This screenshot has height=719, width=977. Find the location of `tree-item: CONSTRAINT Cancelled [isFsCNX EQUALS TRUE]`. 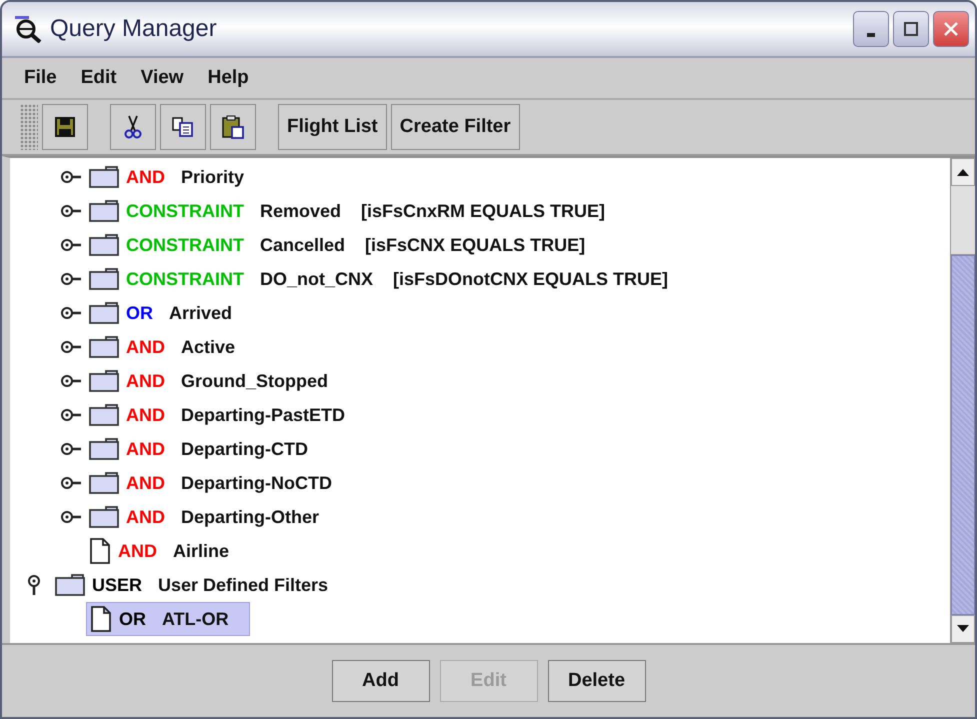

tree-item: CONSTRAINT Cancelled [isFsCNX EQUALS TRUE] is located at coordinates (339, 245).